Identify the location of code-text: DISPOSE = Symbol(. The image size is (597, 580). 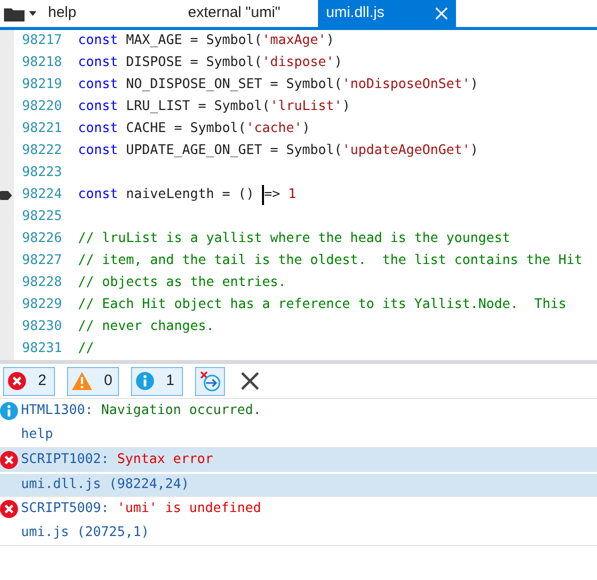
(193, 63).